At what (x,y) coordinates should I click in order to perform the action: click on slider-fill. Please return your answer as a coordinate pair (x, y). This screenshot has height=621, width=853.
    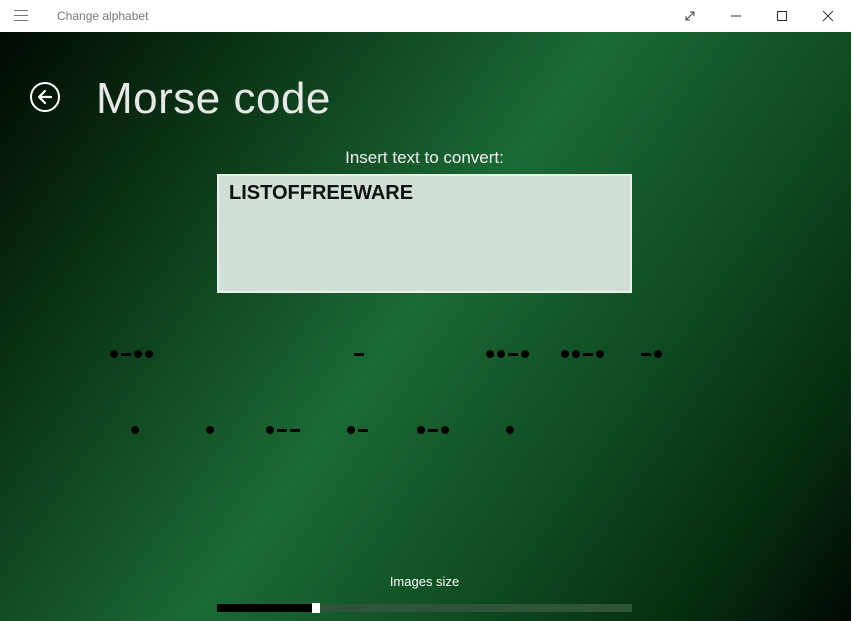
    Looking at the image, I should click on (264, 608).